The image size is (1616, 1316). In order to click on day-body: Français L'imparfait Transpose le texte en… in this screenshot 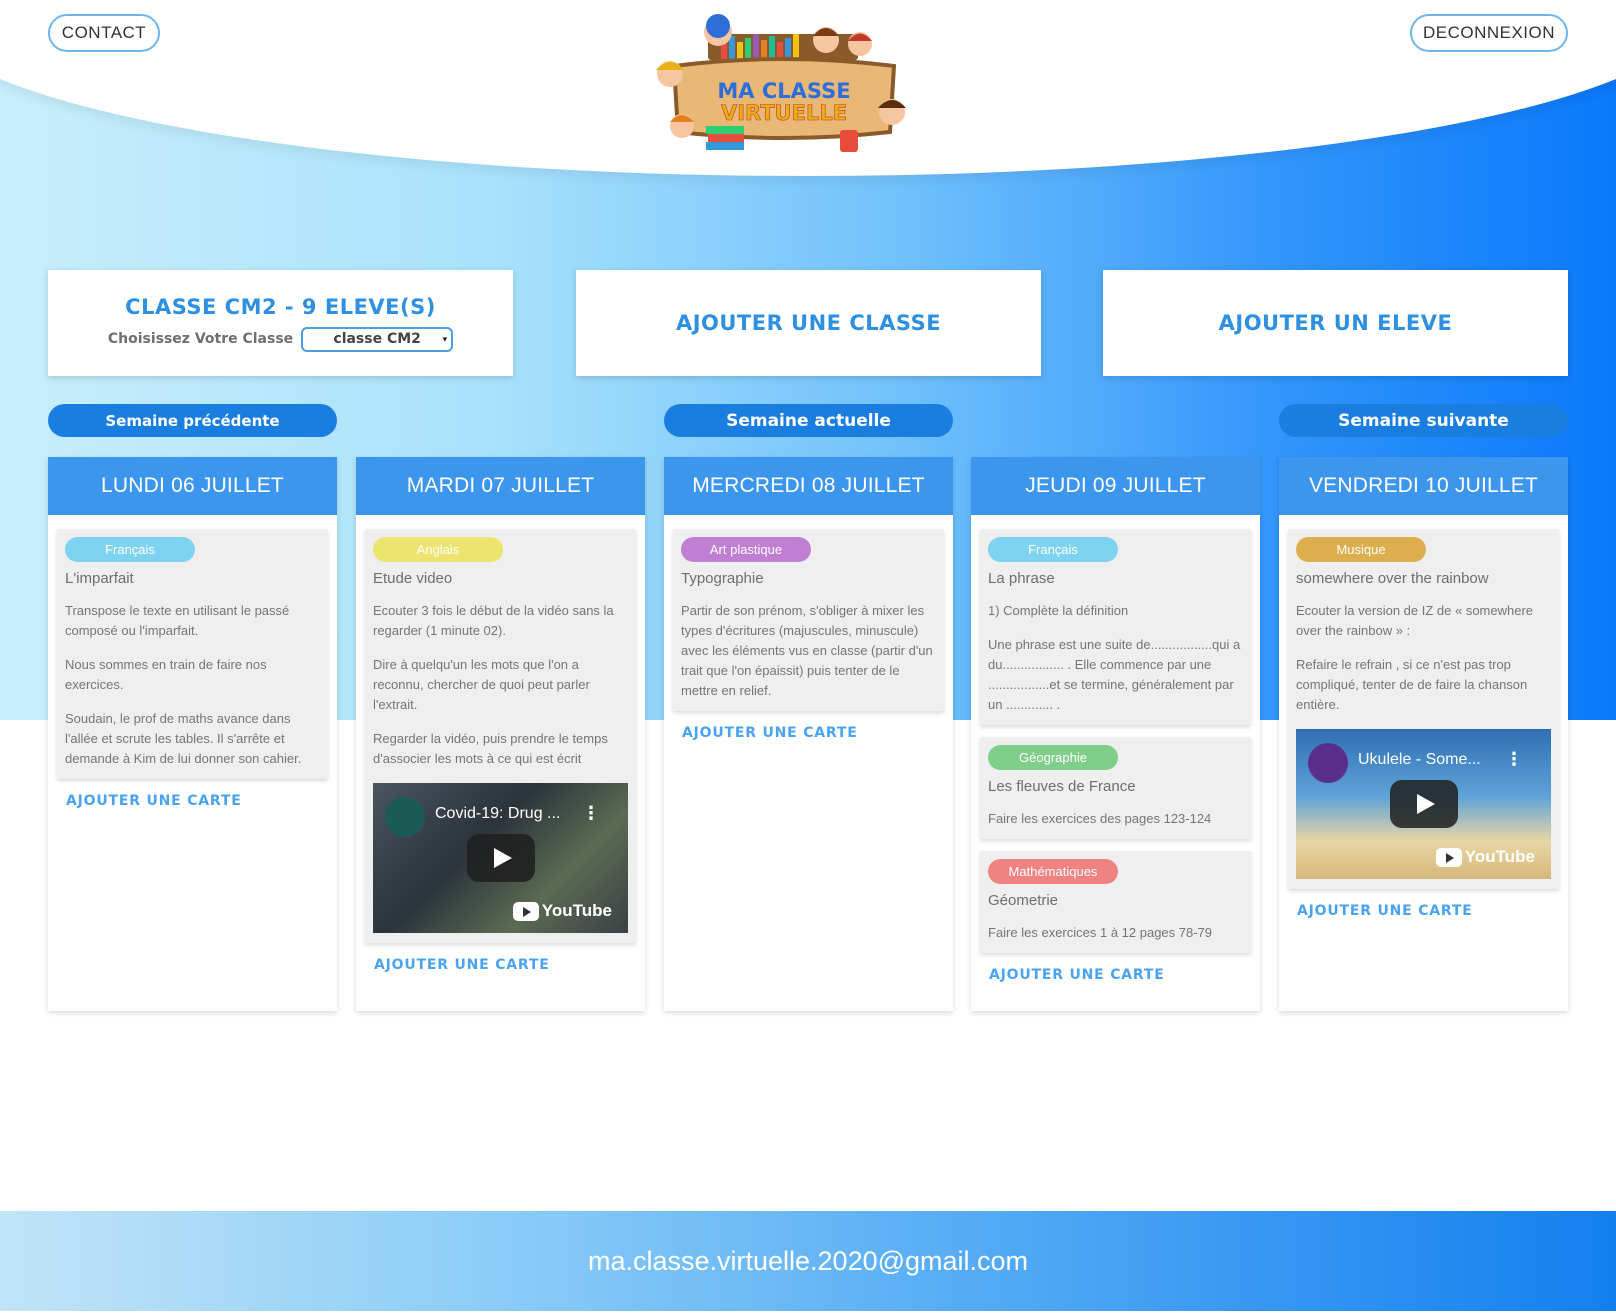, I will do `click(192, 662)`.